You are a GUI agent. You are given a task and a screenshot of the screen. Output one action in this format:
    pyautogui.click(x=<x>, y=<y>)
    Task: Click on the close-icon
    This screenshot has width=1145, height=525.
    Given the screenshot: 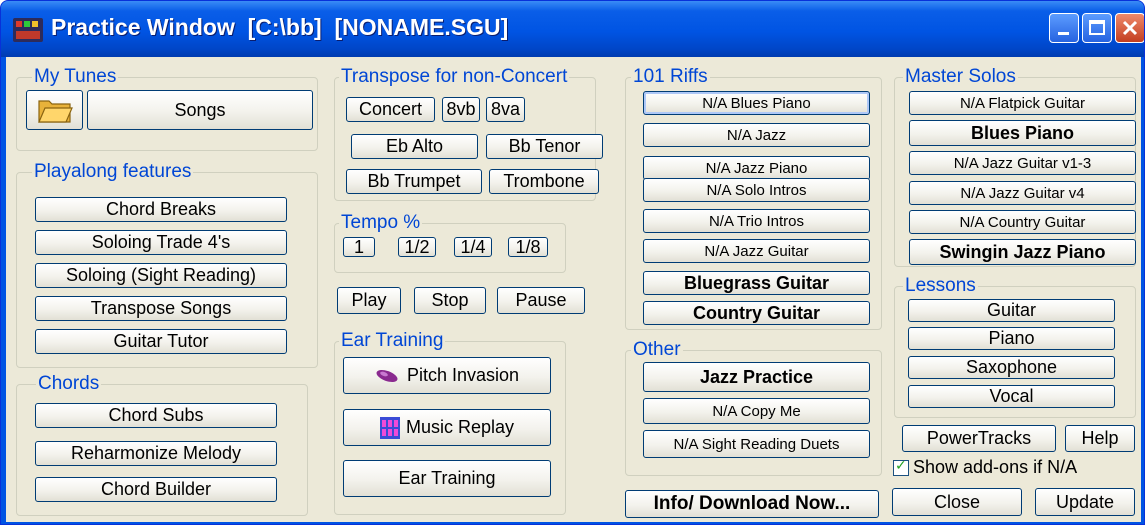 What is the action you would take?
    pyautogui.click(x=1130, y=28)
    